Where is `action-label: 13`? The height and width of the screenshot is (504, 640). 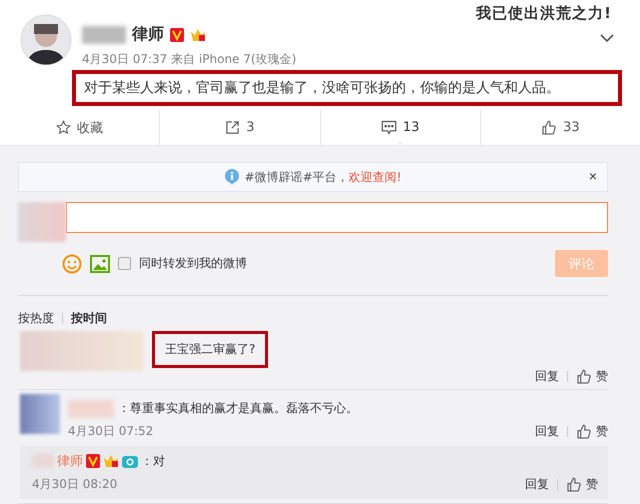 action-label: 13 is located at coordinates (411, 127).